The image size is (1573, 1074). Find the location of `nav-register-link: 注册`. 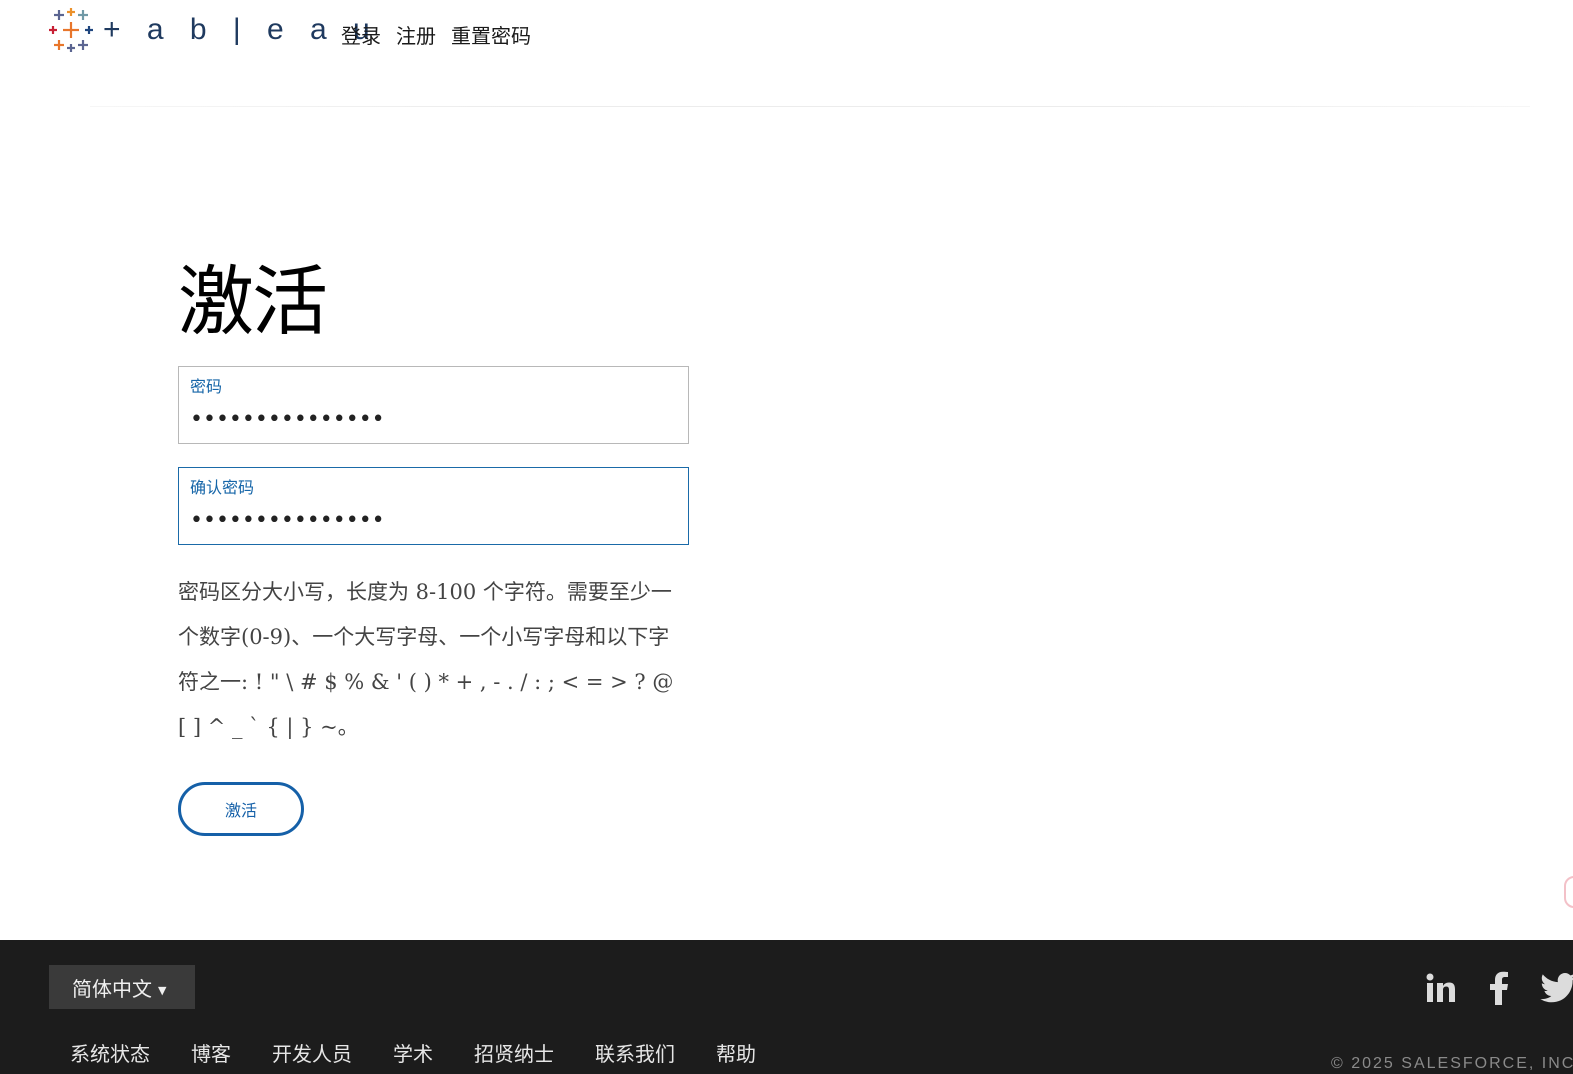

nav-register-link: 注册 is located at coordinates (416, 34).